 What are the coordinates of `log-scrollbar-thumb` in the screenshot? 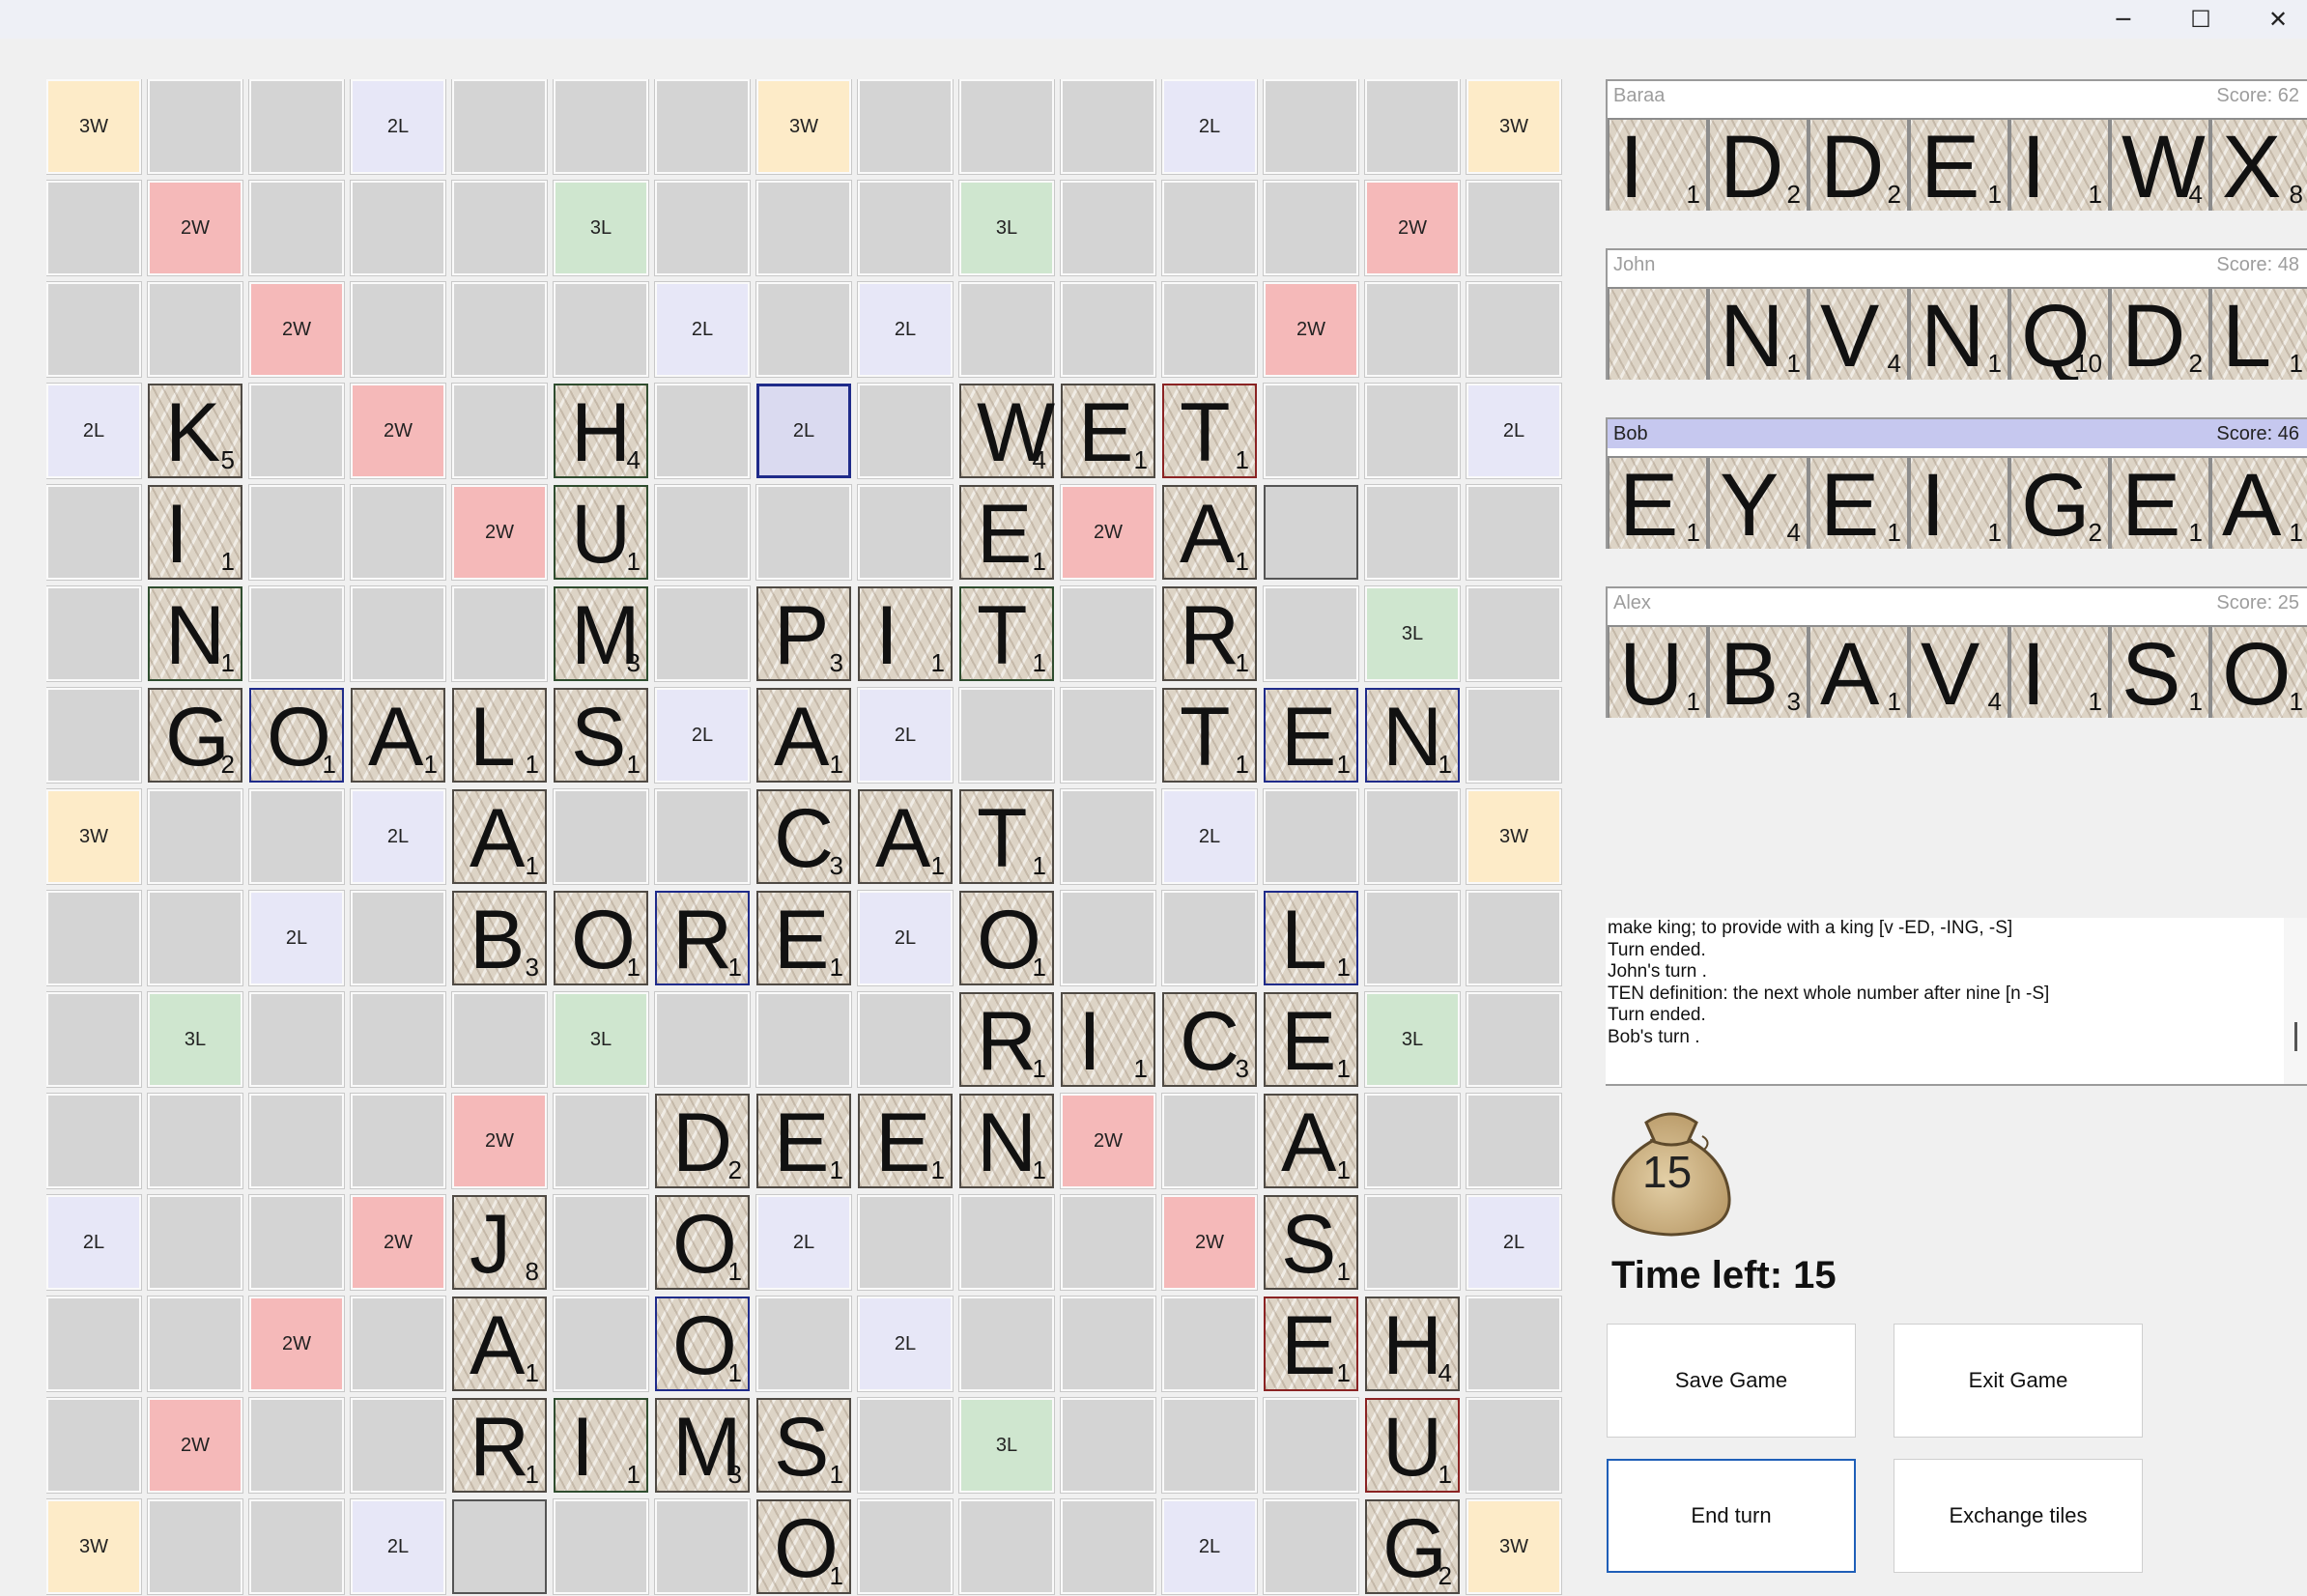 It's located at (2295, 1036).